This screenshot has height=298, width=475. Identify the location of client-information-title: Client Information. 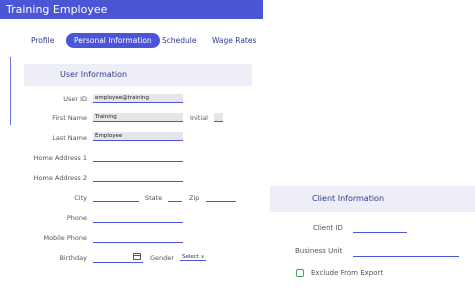
(348, 198).